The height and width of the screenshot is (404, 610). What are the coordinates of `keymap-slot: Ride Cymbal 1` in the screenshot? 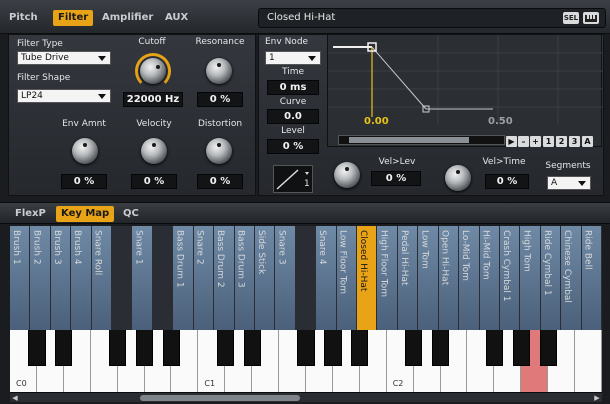 It's located at (550, 278).